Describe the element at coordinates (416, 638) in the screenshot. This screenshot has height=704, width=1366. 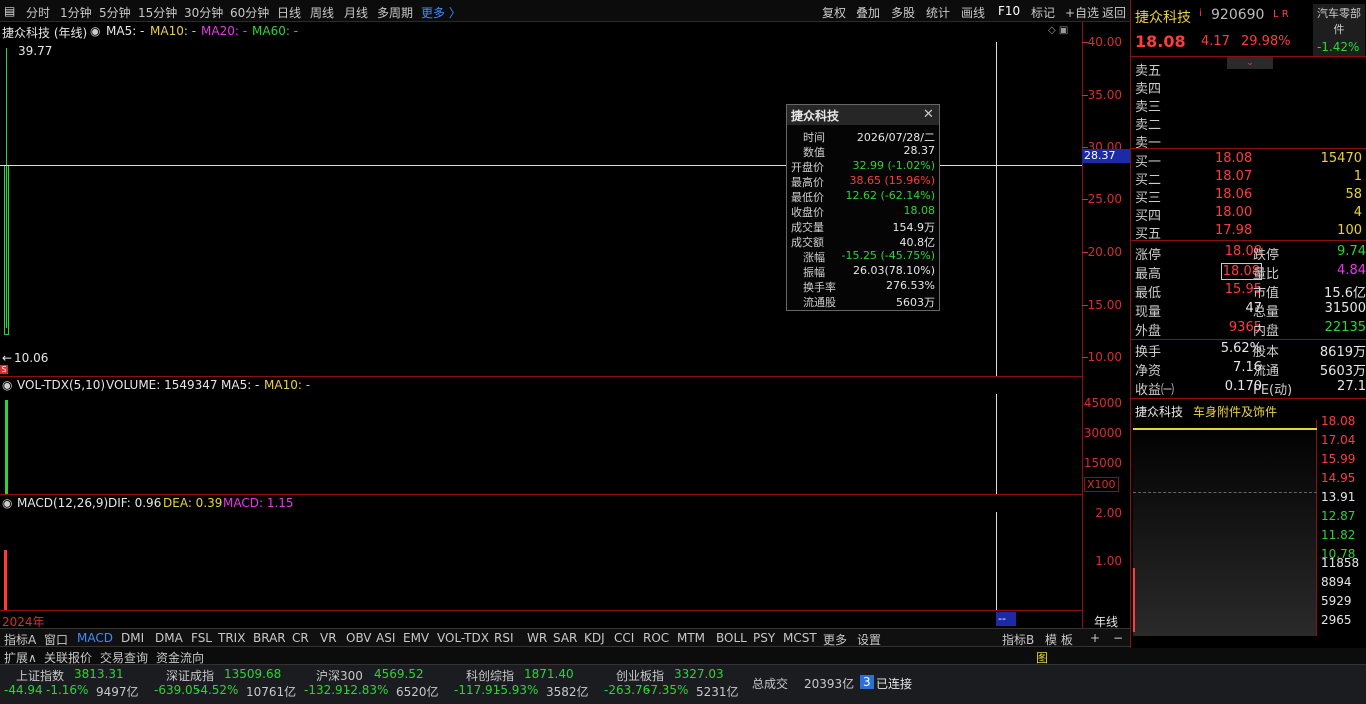
I see `indicator-tab: EMV` at that location.